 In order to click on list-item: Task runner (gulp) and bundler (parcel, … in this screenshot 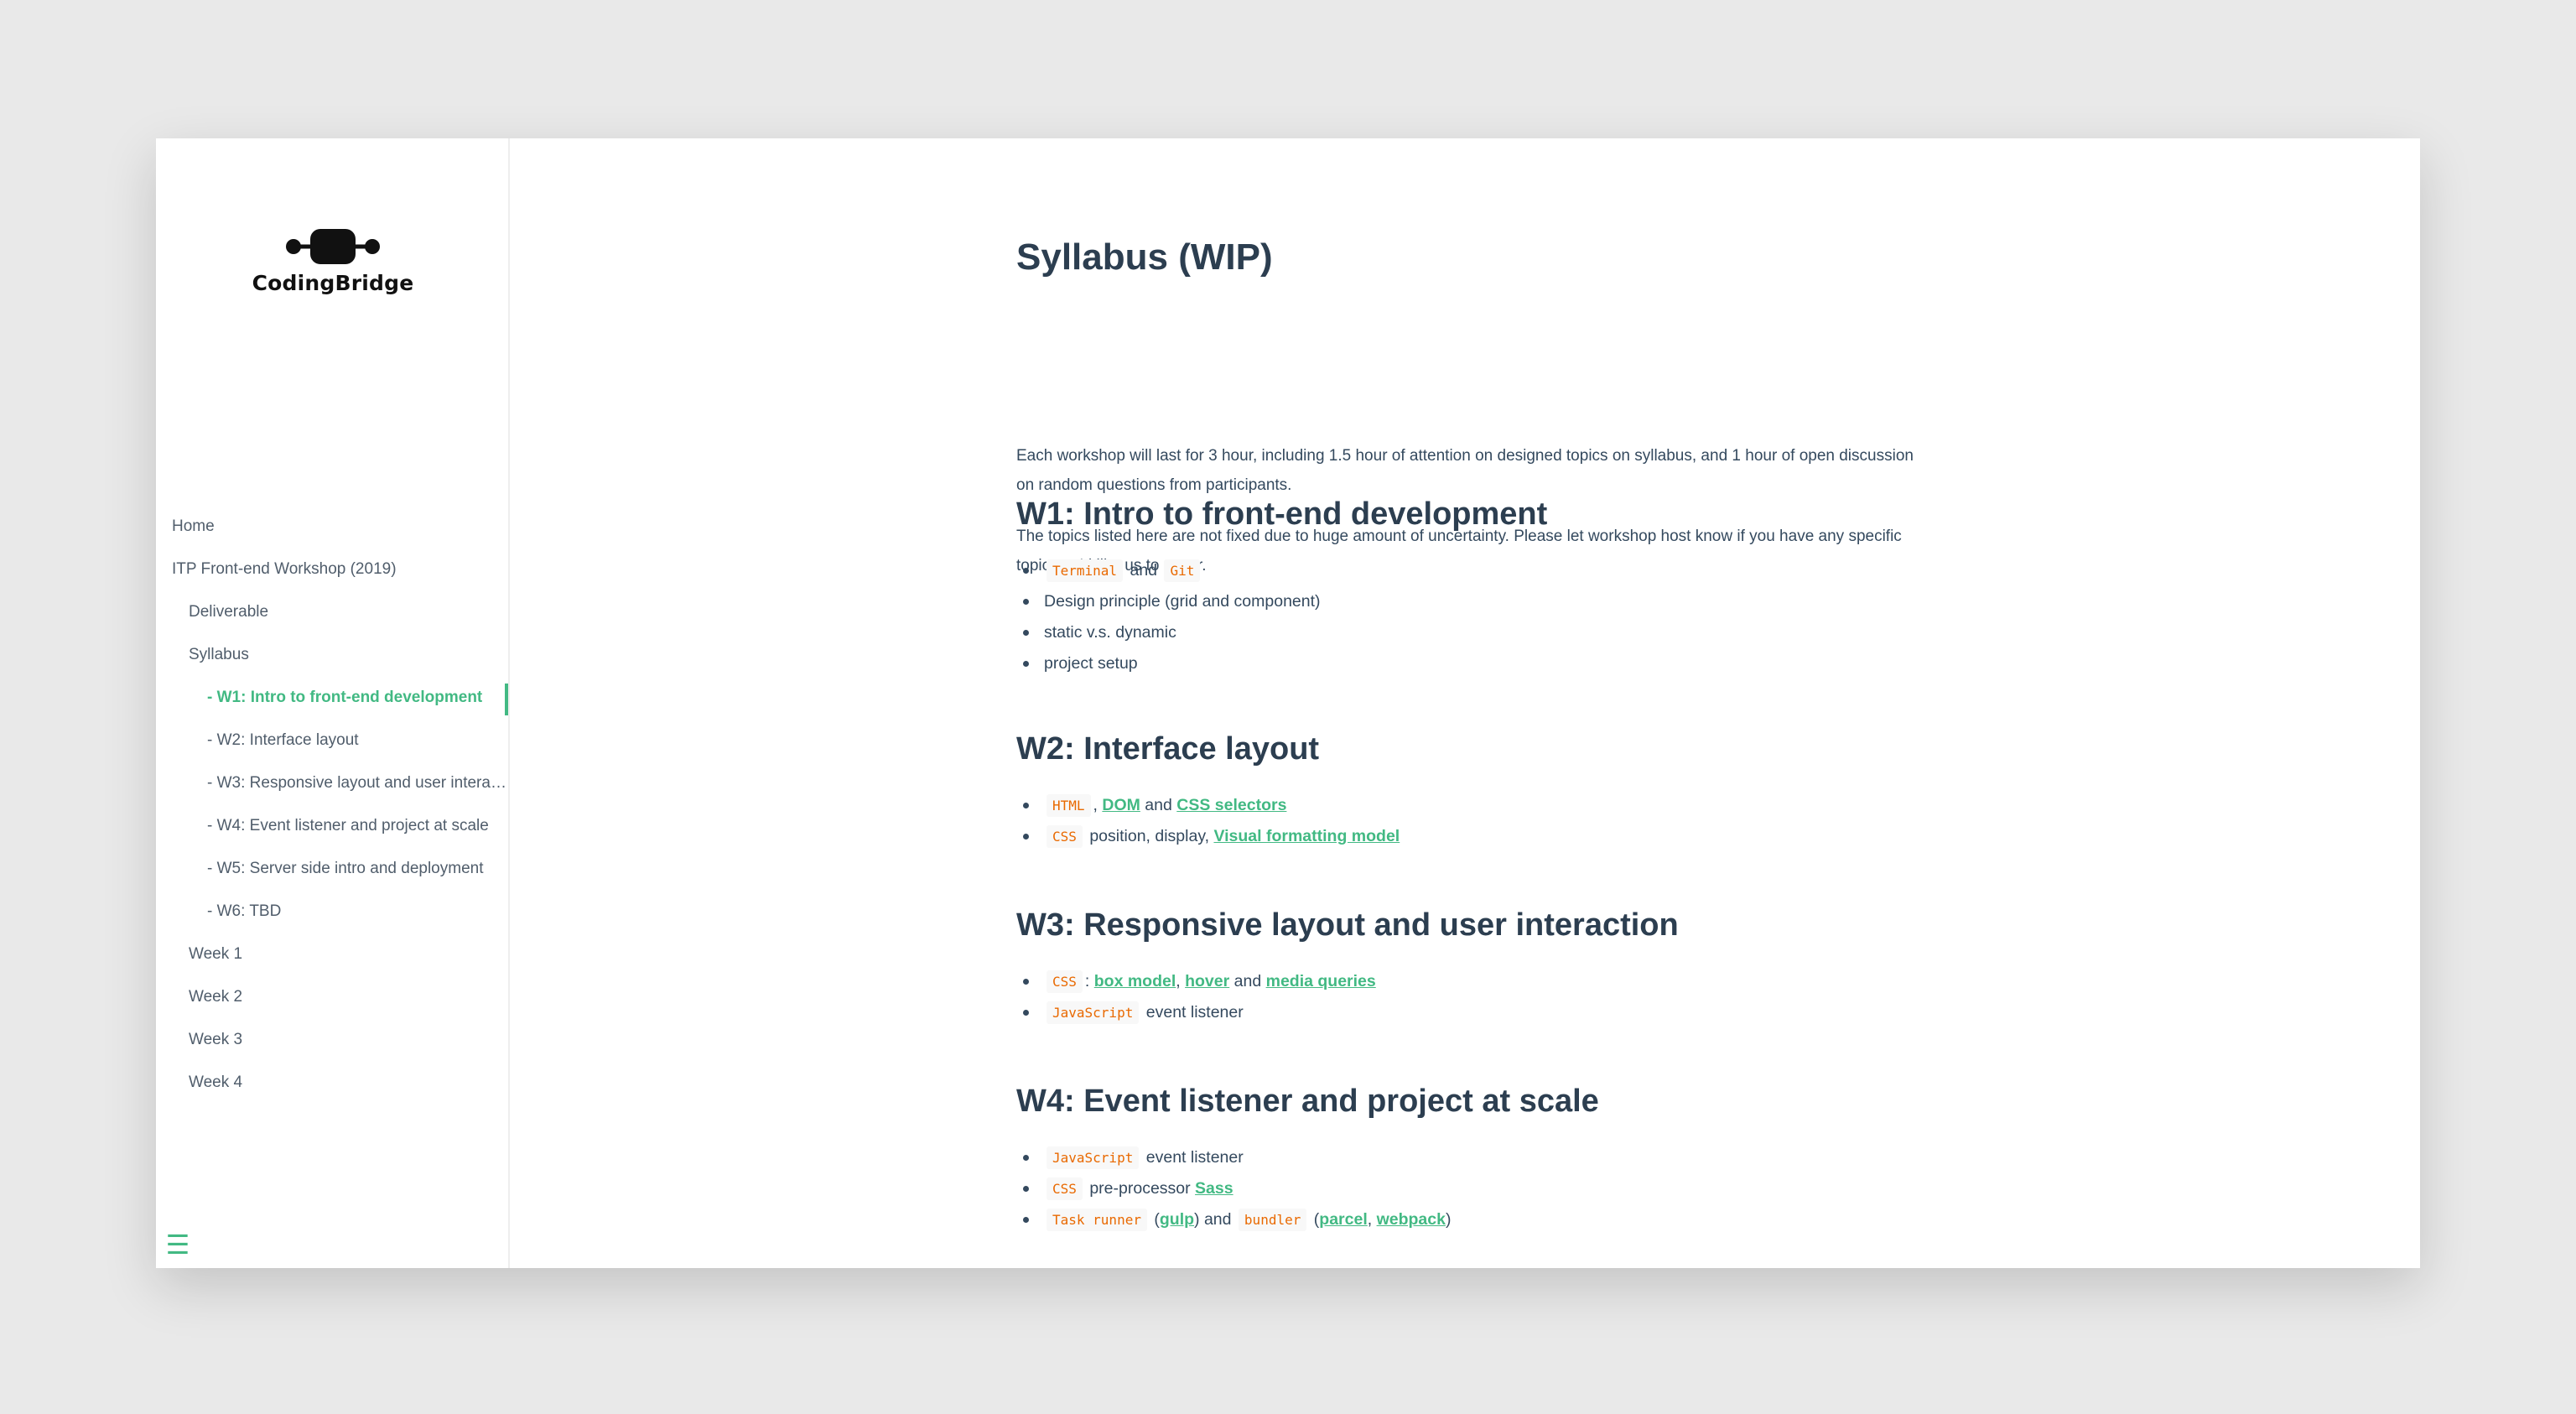, I will do `click(1233, 1219)`.